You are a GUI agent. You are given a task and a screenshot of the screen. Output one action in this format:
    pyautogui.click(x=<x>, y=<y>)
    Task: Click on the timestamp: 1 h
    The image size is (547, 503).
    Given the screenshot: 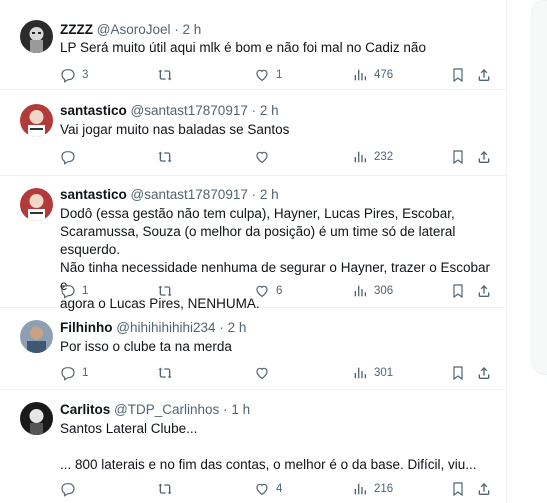 What is the action you would take?
    pyautogui.click(x=240, y=409)
    